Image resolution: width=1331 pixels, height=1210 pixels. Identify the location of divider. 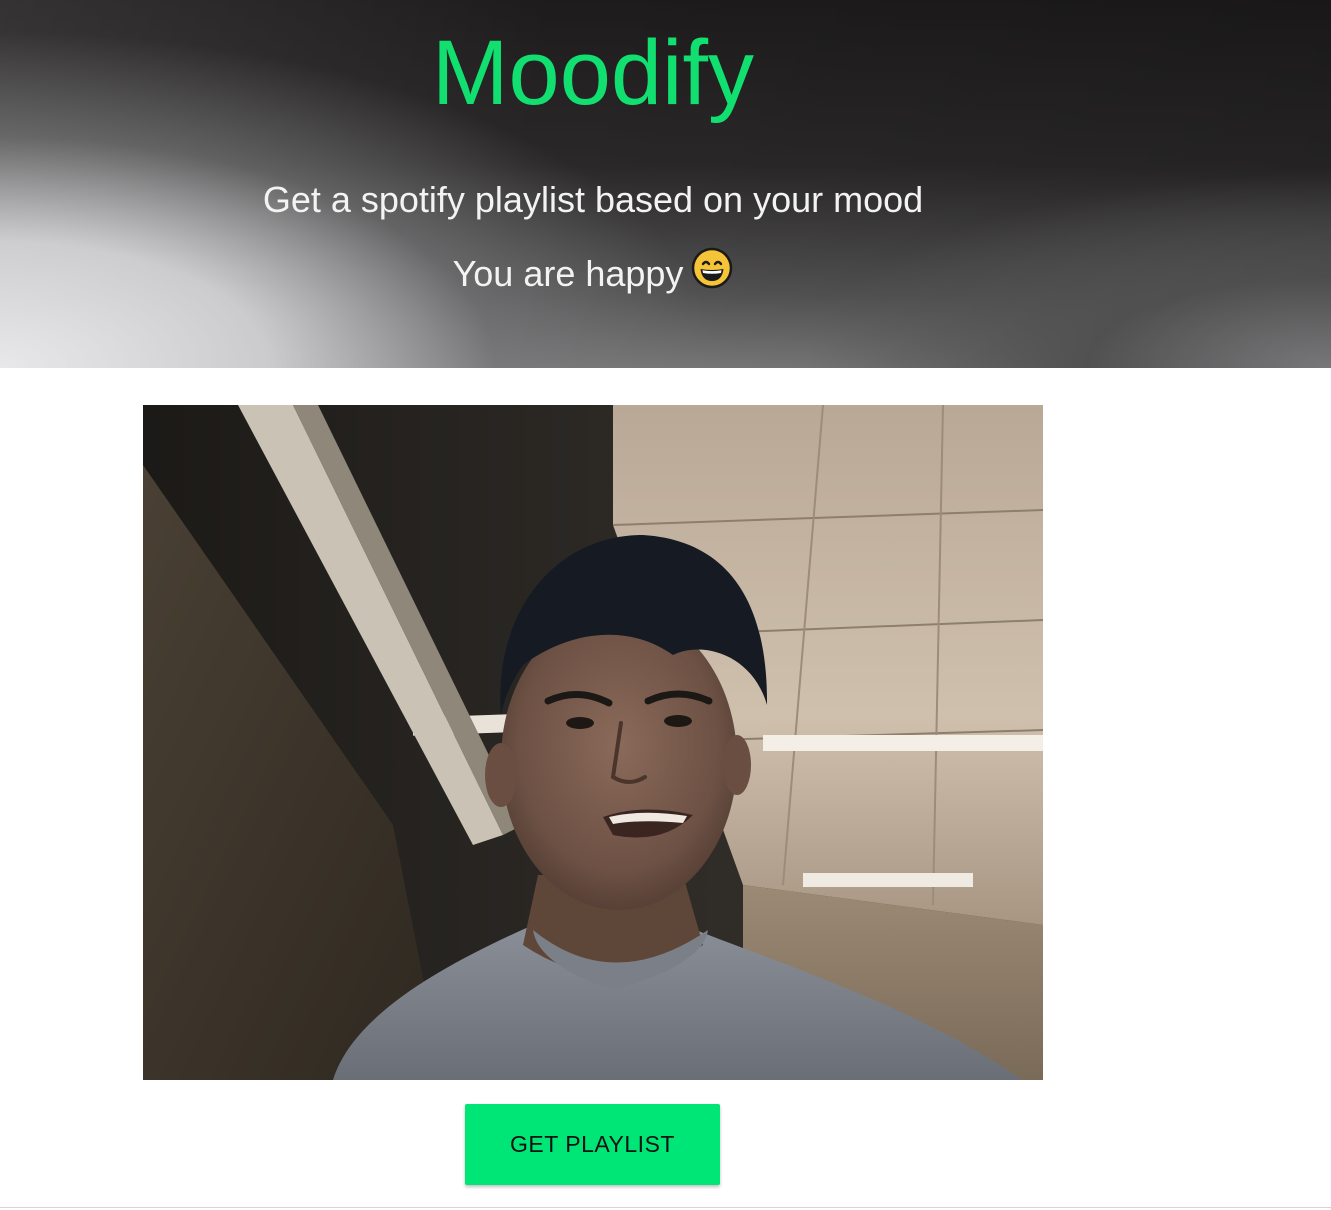
(665, 1207).